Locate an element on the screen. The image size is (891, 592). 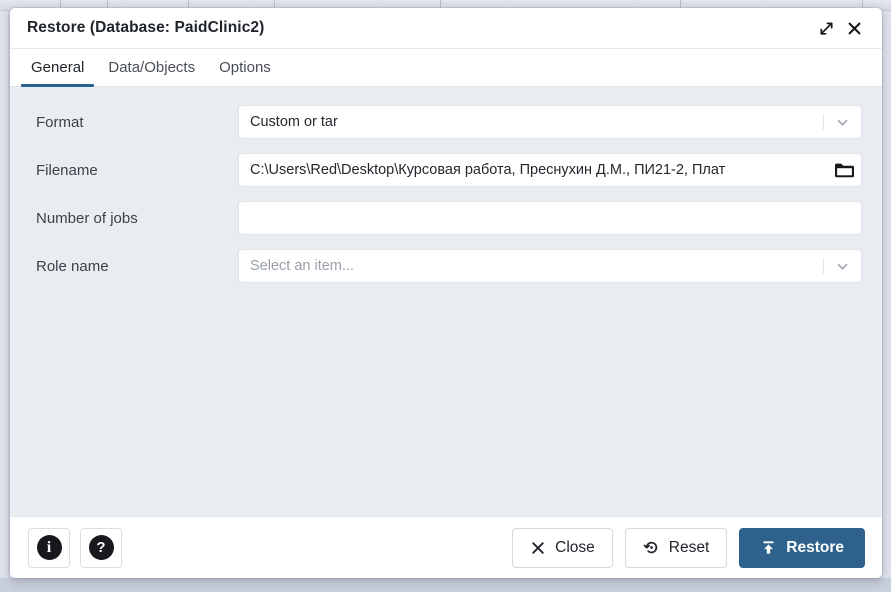
help-button: ? is located at coordinates (101, 547).